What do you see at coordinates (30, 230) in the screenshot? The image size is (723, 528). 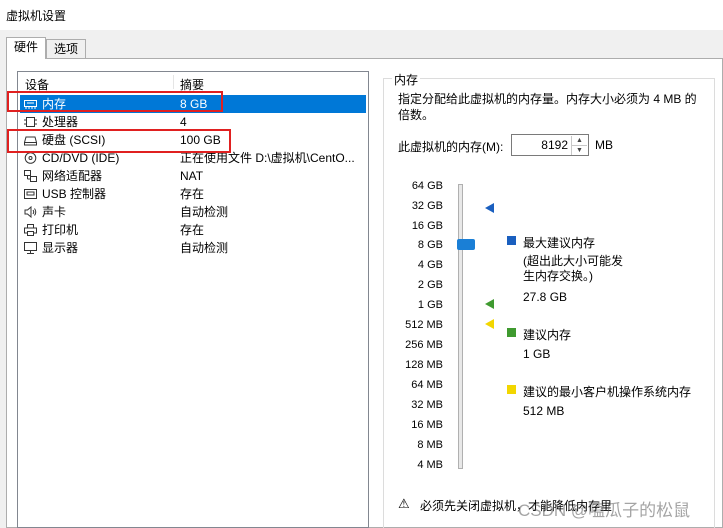 I see `printer-icon` at bounding box center [30, 230].